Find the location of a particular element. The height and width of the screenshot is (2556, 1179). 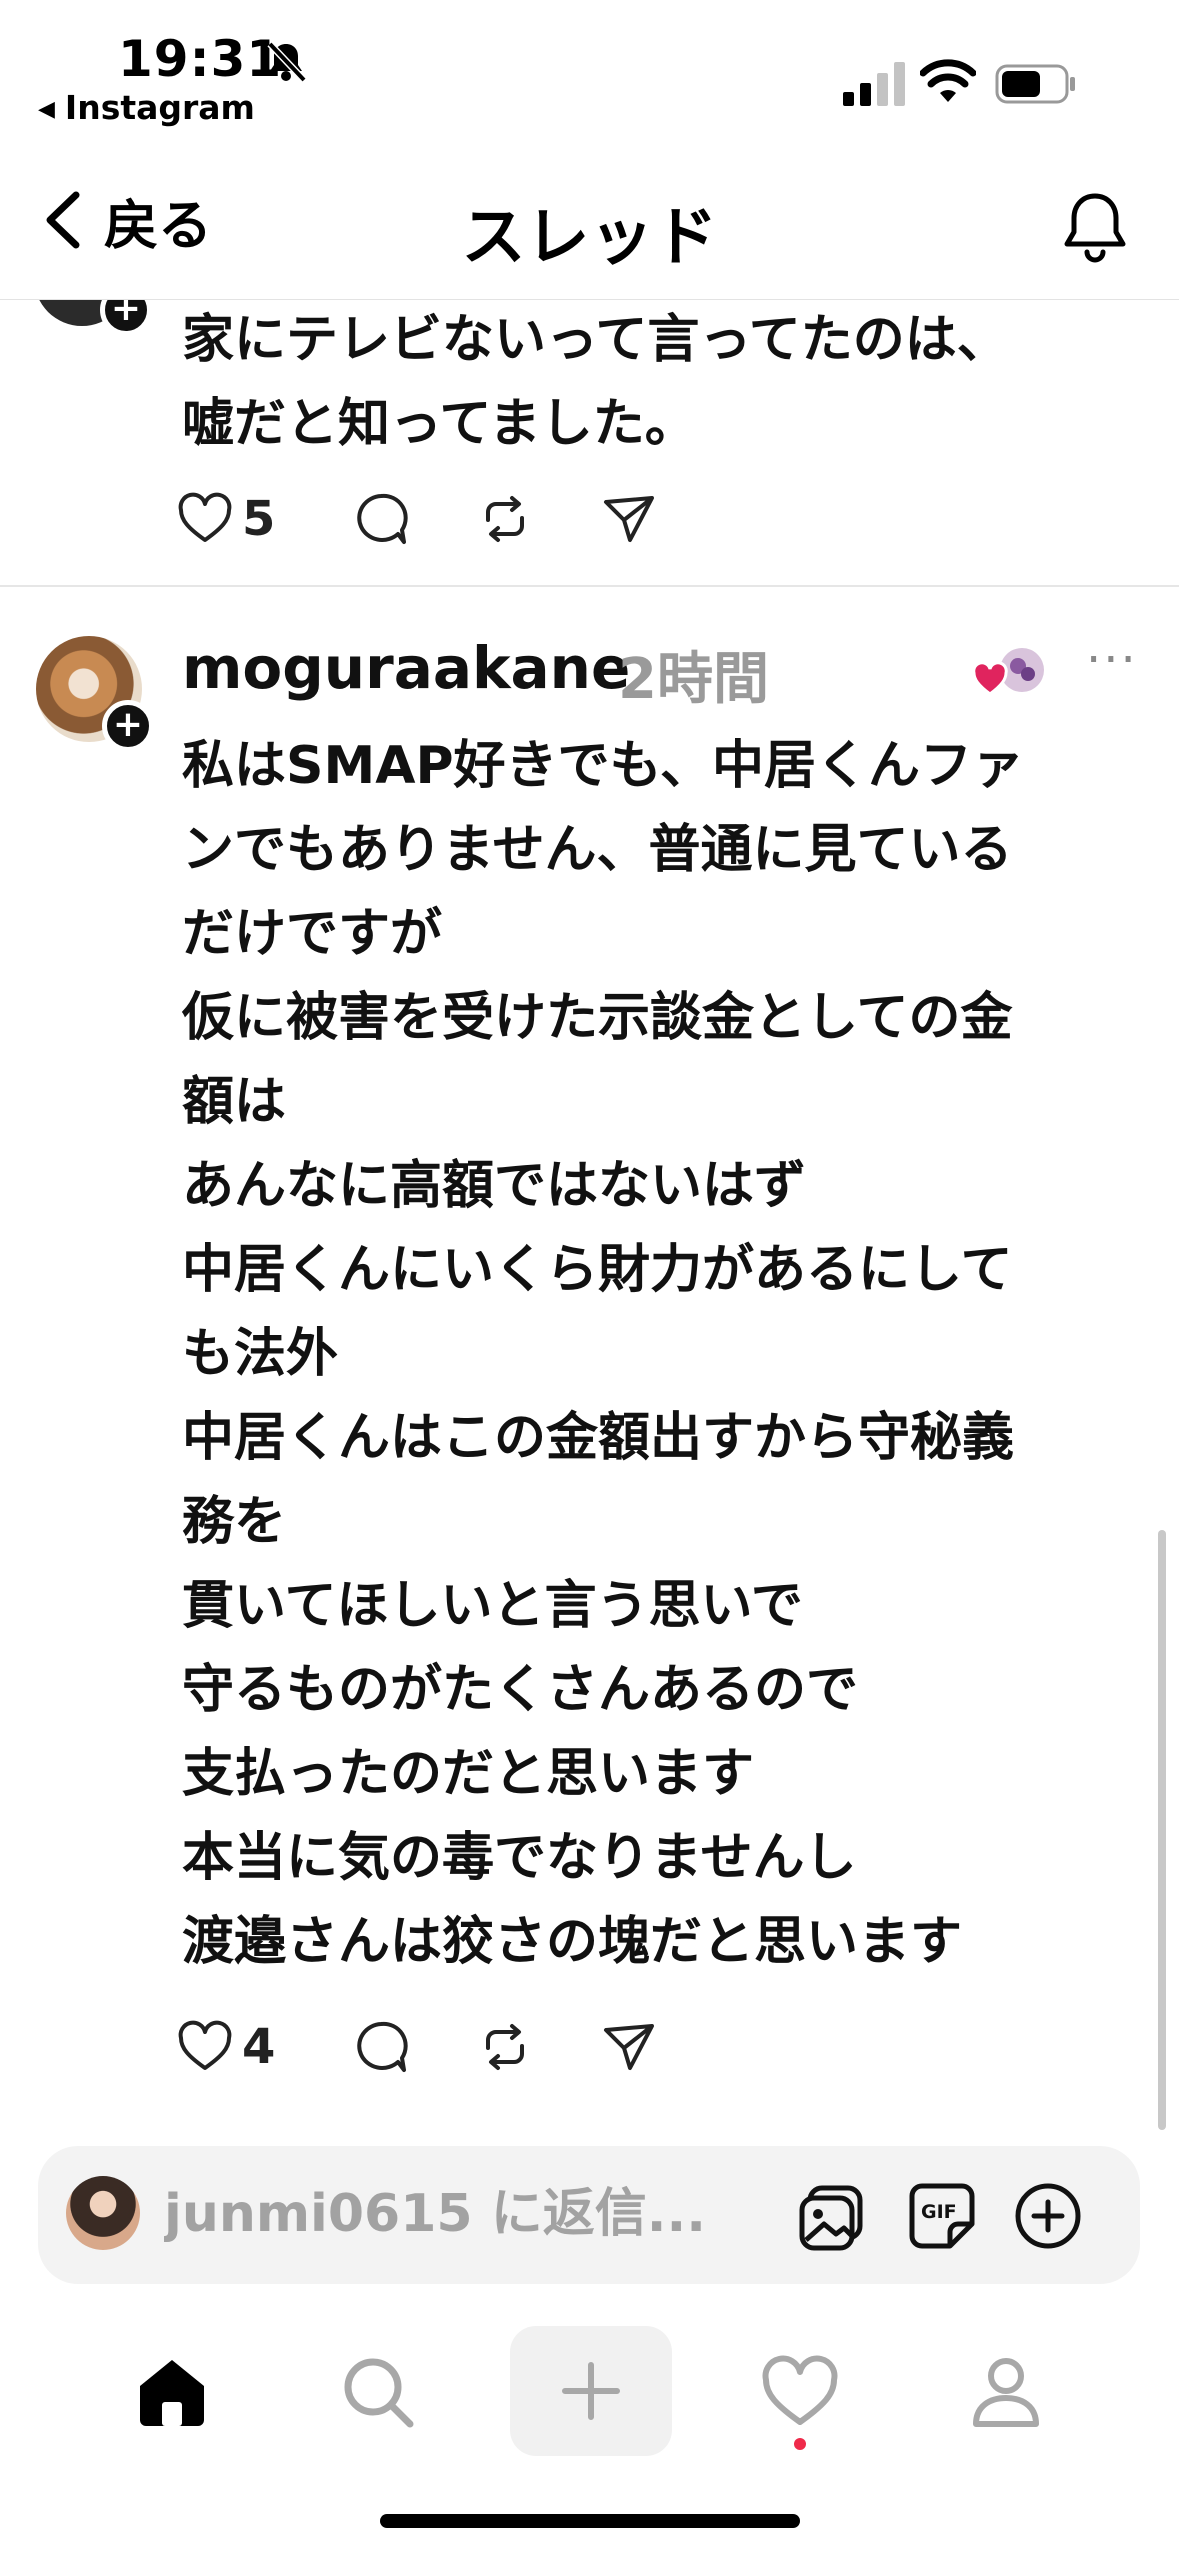

notification-dot is located at coordinates (800, 2444).